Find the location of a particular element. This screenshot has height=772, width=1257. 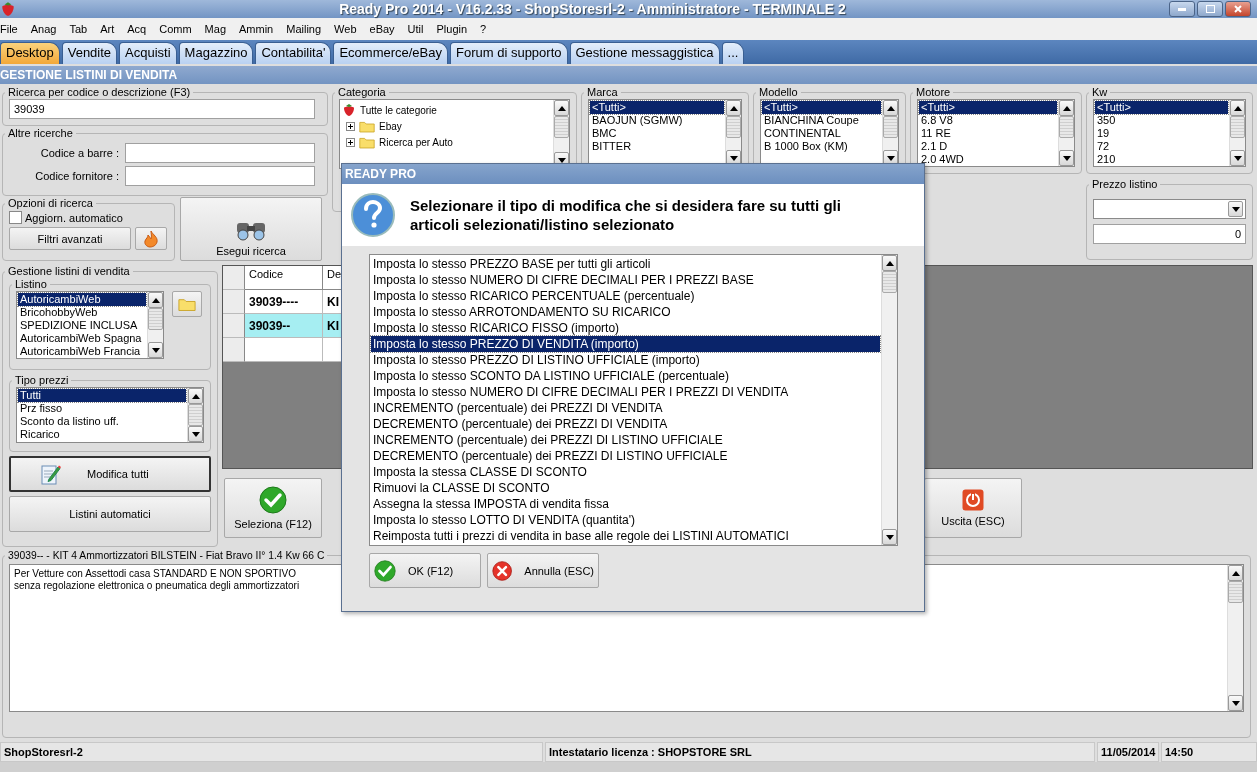

field-label: Codice a barre : is located at coordinates (79, 153).